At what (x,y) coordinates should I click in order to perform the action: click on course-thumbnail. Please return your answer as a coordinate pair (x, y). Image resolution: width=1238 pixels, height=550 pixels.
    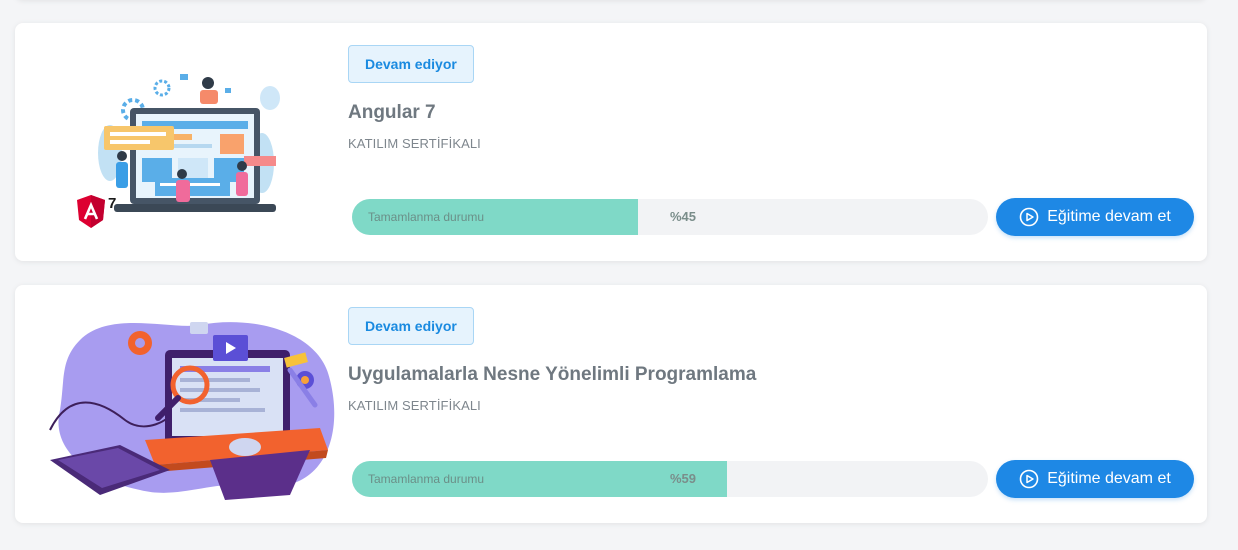
    Looking at the image, I should click on (182, 405).